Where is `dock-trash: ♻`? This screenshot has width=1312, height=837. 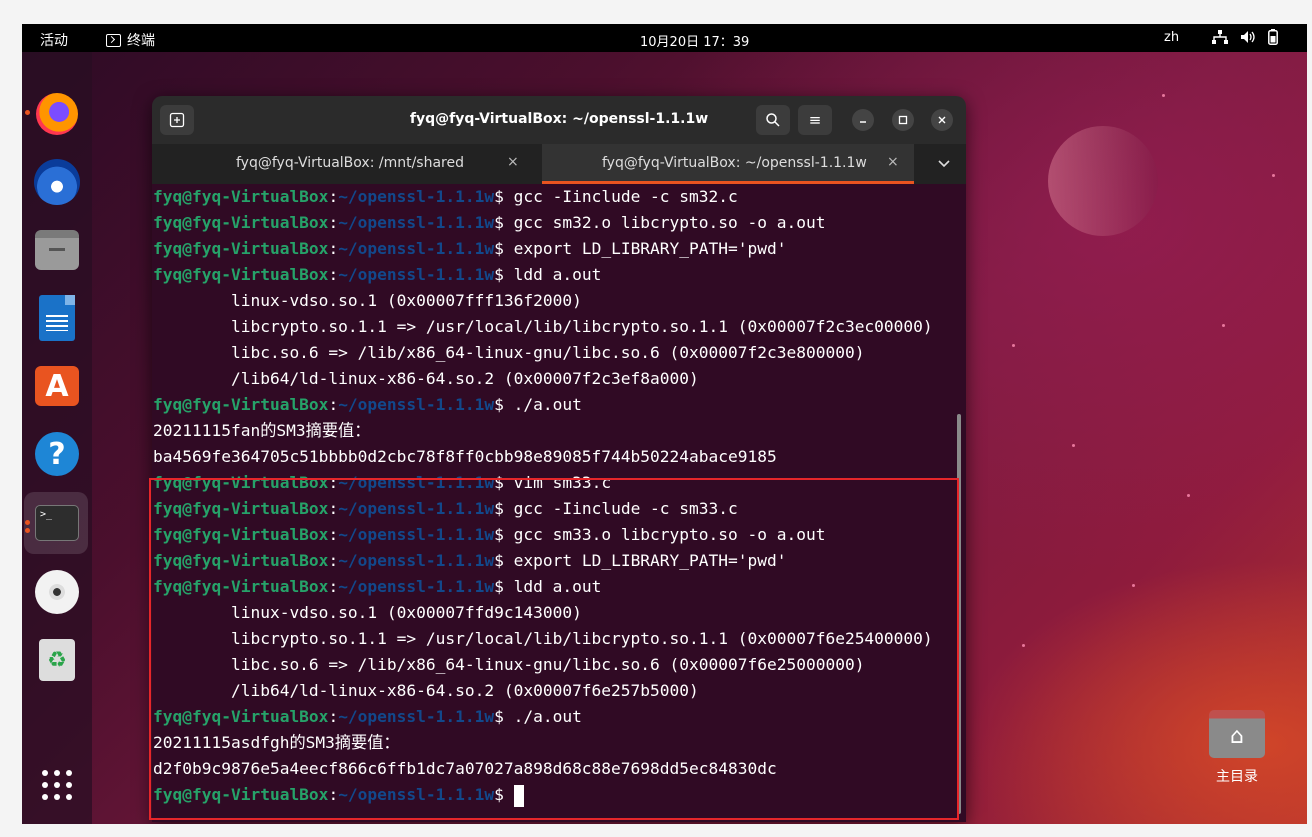
dock-trash: ♻ is located at coordinates (57, 660).